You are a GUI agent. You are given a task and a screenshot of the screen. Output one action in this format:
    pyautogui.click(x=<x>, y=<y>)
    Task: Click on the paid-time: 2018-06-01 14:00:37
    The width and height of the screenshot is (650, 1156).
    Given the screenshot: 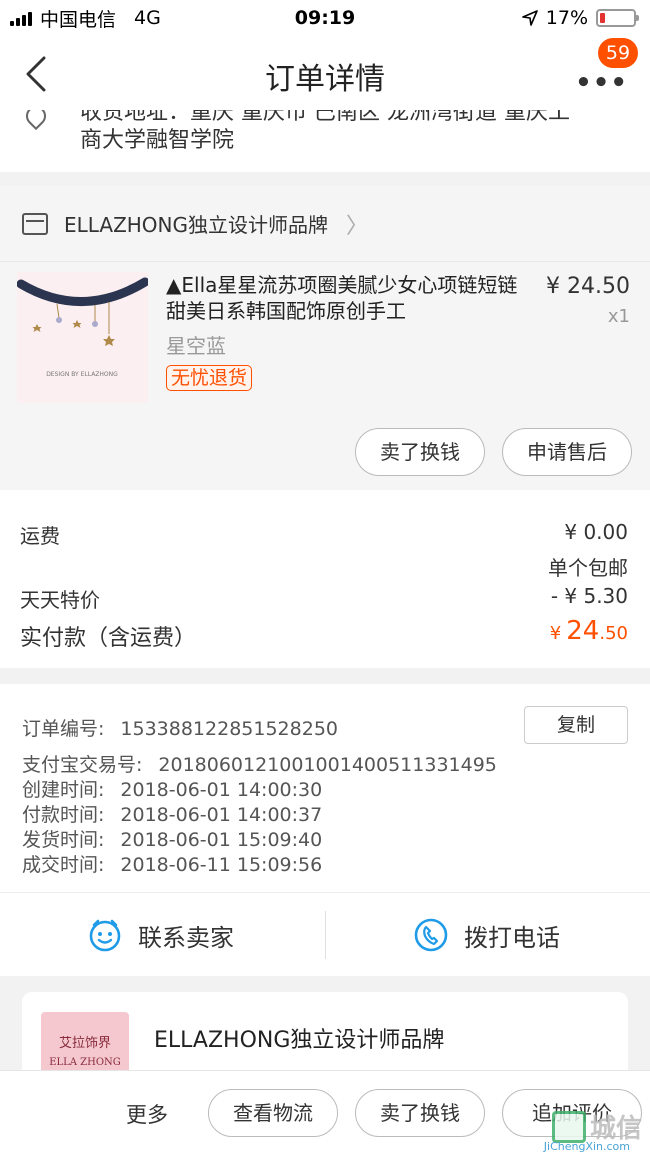 What is the action you would take?
    pyautogui.click(x=221, y=815)
    